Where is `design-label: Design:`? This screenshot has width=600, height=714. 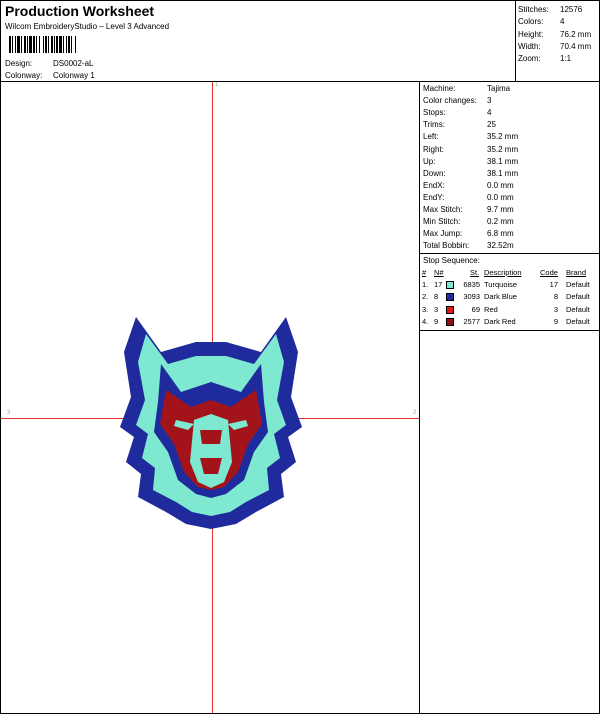
design-label: Design: is located at coordinates (19, 63).